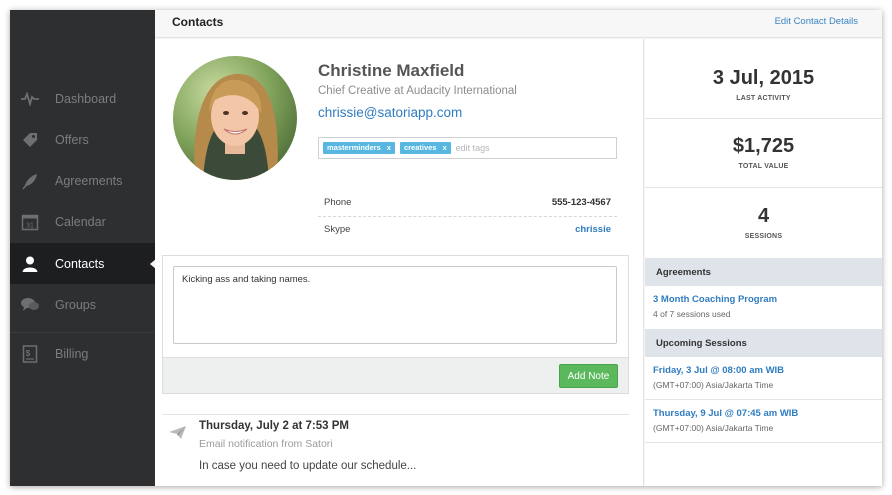 Image resolution: width=892 pixels, height=495 pixels. Describe the element at coordinates (30, 181) in the screenshot. I see `quill-icon` at that location.